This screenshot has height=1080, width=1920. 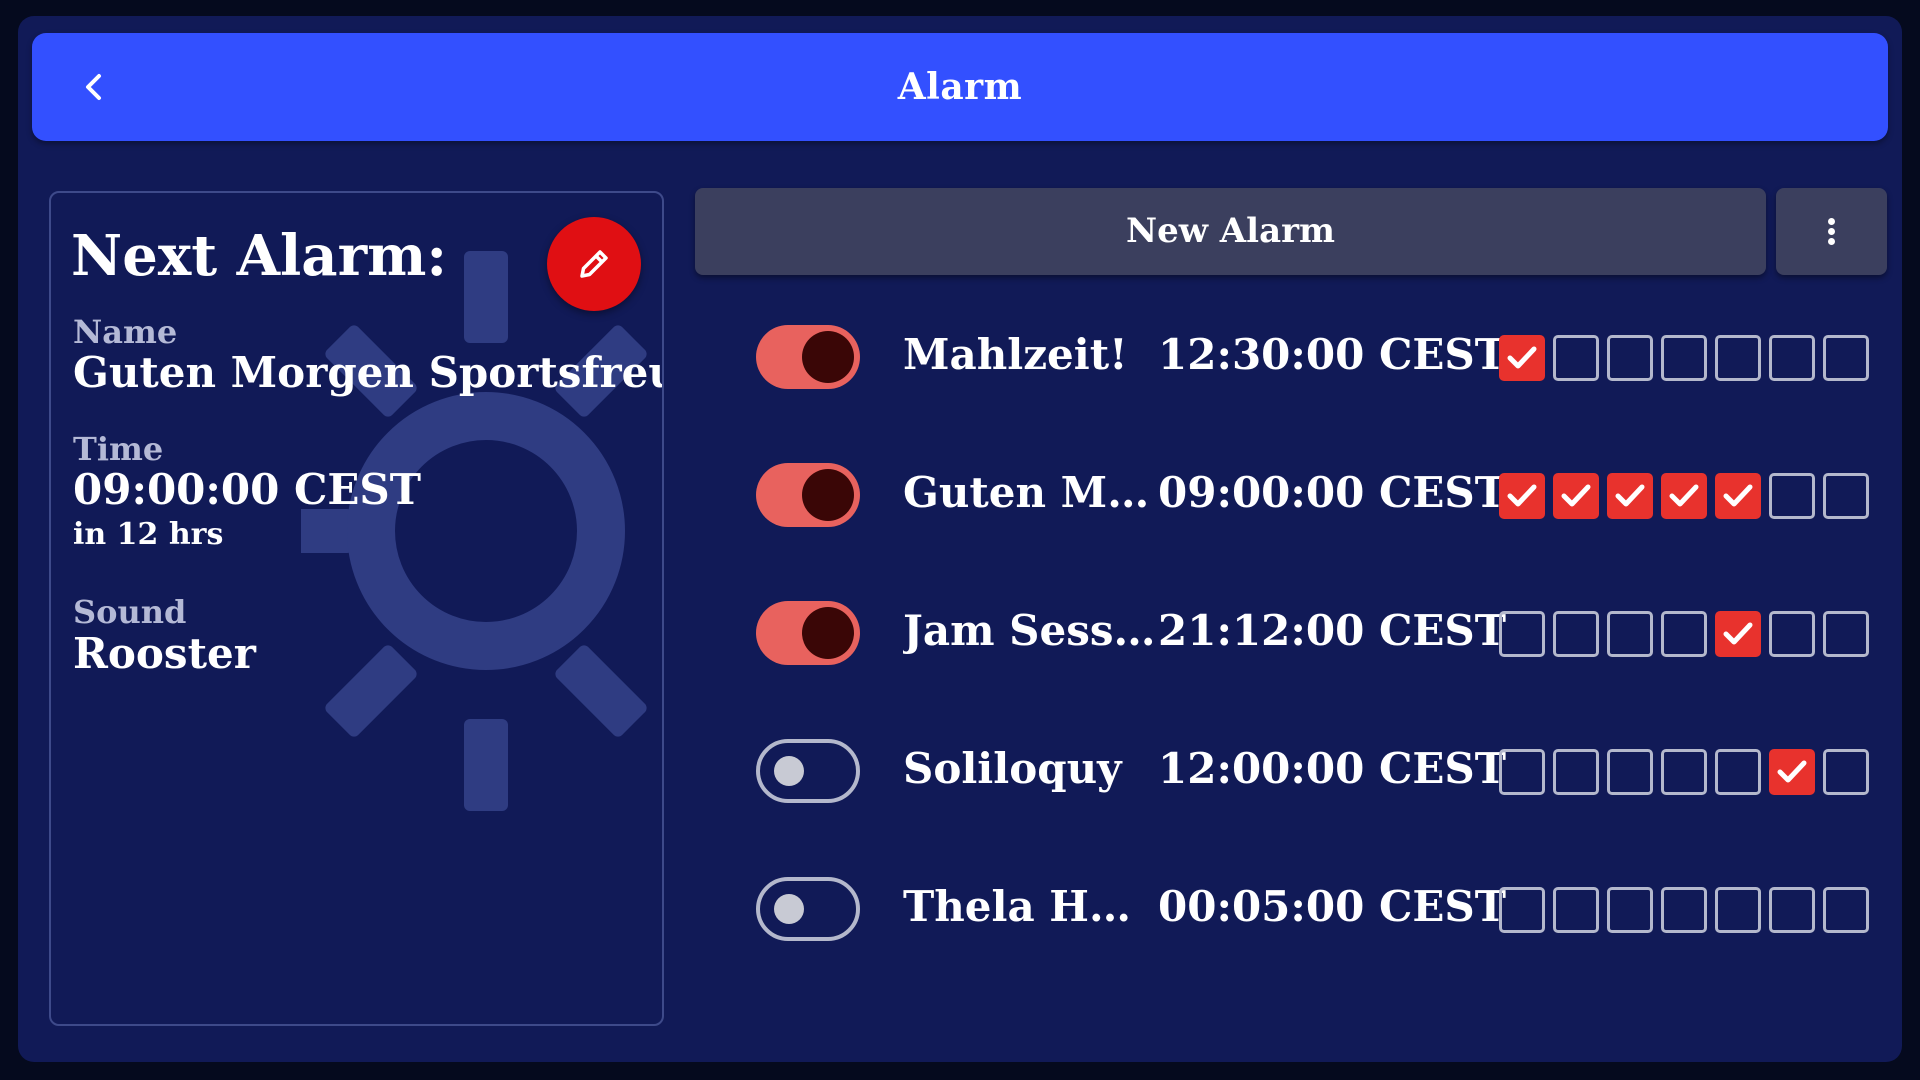 What do you see at coordinates (1230, 231) in the screenshot?
I see `new-alarm-button: New Alarm` at bounding box center [1230, 231].